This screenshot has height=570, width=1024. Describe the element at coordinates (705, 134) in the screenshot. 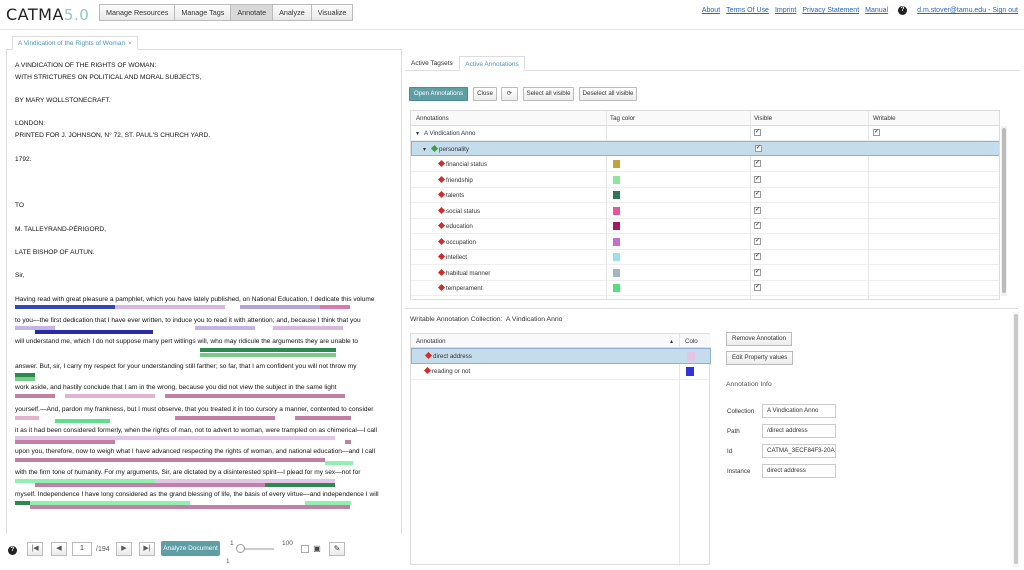

I see `collection-row: ▾ A Vindication Anno ✓ ✓` at that location.